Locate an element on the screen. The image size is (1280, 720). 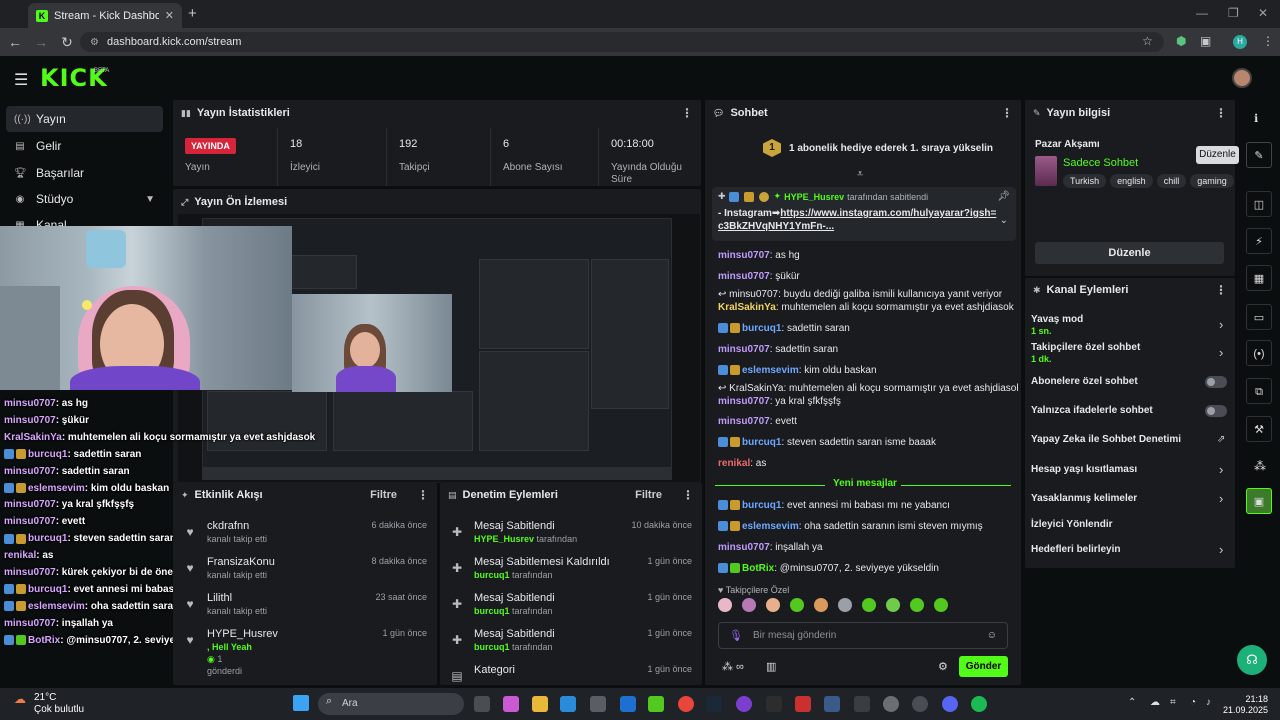
chat-message: eslemsevim: kim oldu baskan is located at coordinates (868, 370).